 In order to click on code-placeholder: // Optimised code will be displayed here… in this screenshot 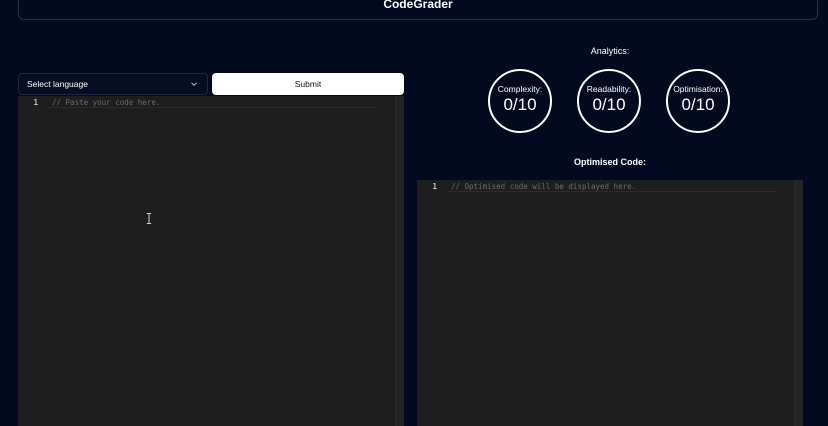, I will do `click(544, 186)`.